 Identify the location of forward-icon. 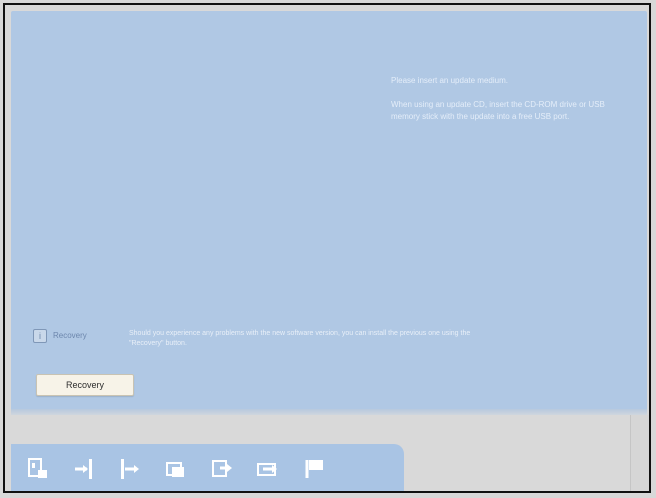
(222, 469).